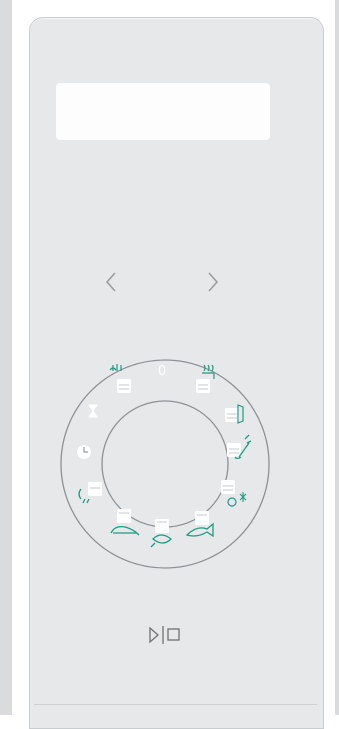 This screenshot has width=339, height=729. I want to click on start-stop-button, so click(165, 635).